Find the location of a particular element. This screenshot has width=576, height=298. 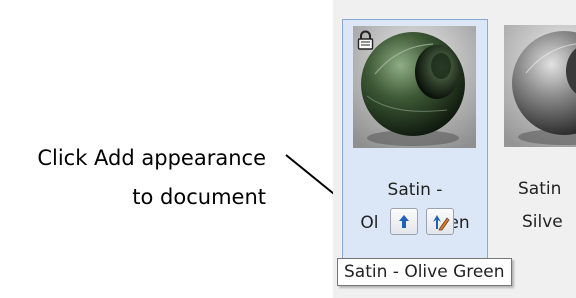

edit-appearance-button is located at coordinates (440, 221).